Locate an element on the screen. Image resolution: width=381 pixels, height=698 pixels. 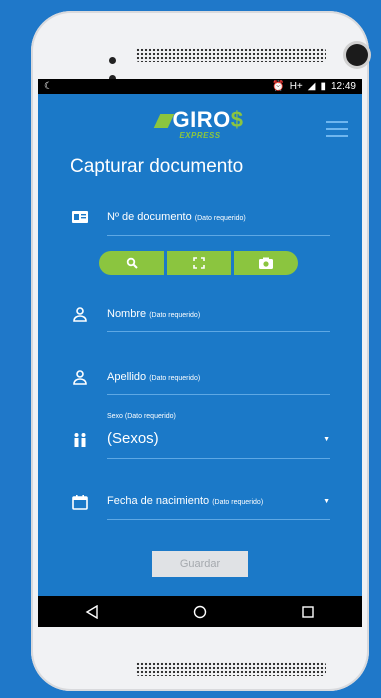
sex-selected-value: (Sexos) is located at coordinates (133, 438).